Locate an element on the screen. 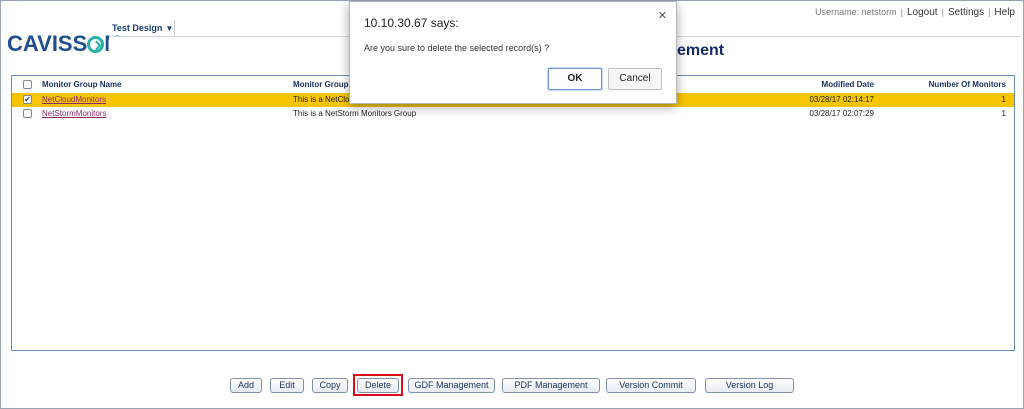 This screenshot has width=1024, height=409. logout-link: Logout is located at coordinates (922, 12).